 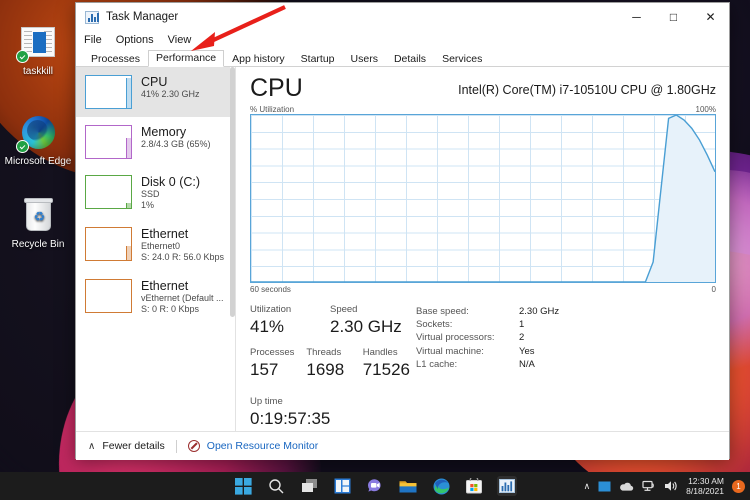 I want to click on detail-value: 2.30 GHz, so click(x=539, y=311).